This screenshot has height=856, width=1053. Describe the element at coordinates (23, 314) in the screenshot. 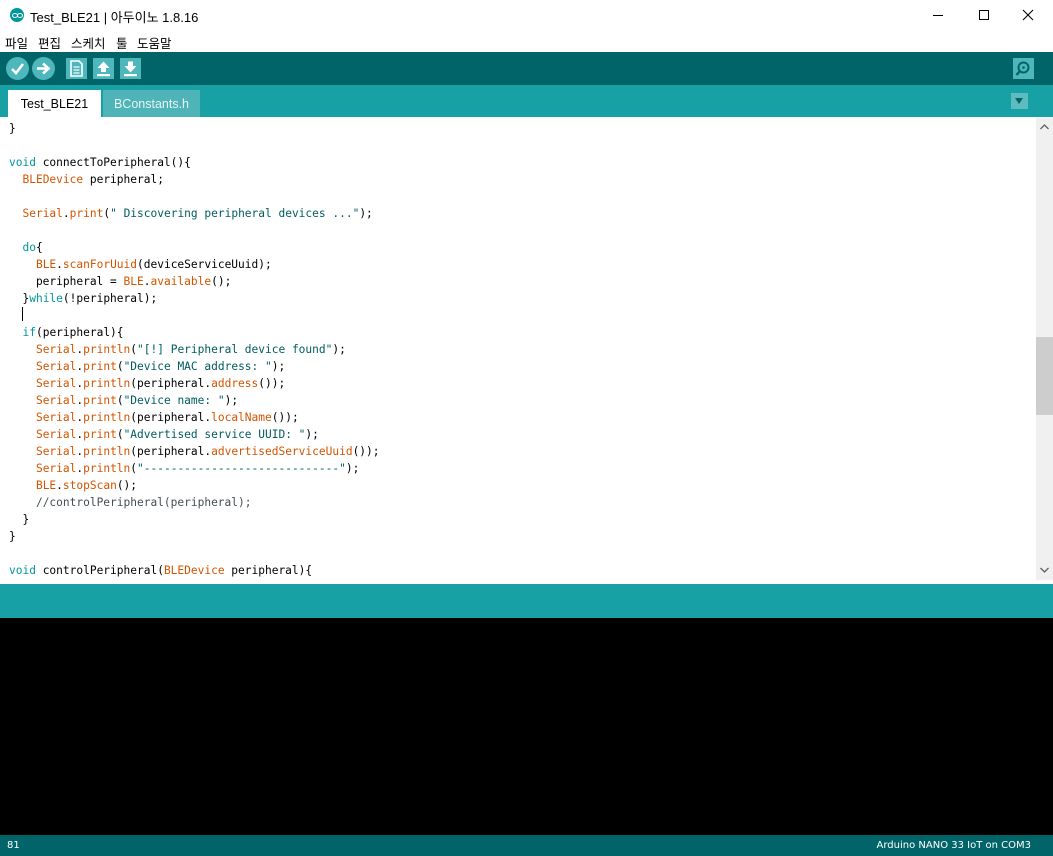

I see `text-caret` at that location.